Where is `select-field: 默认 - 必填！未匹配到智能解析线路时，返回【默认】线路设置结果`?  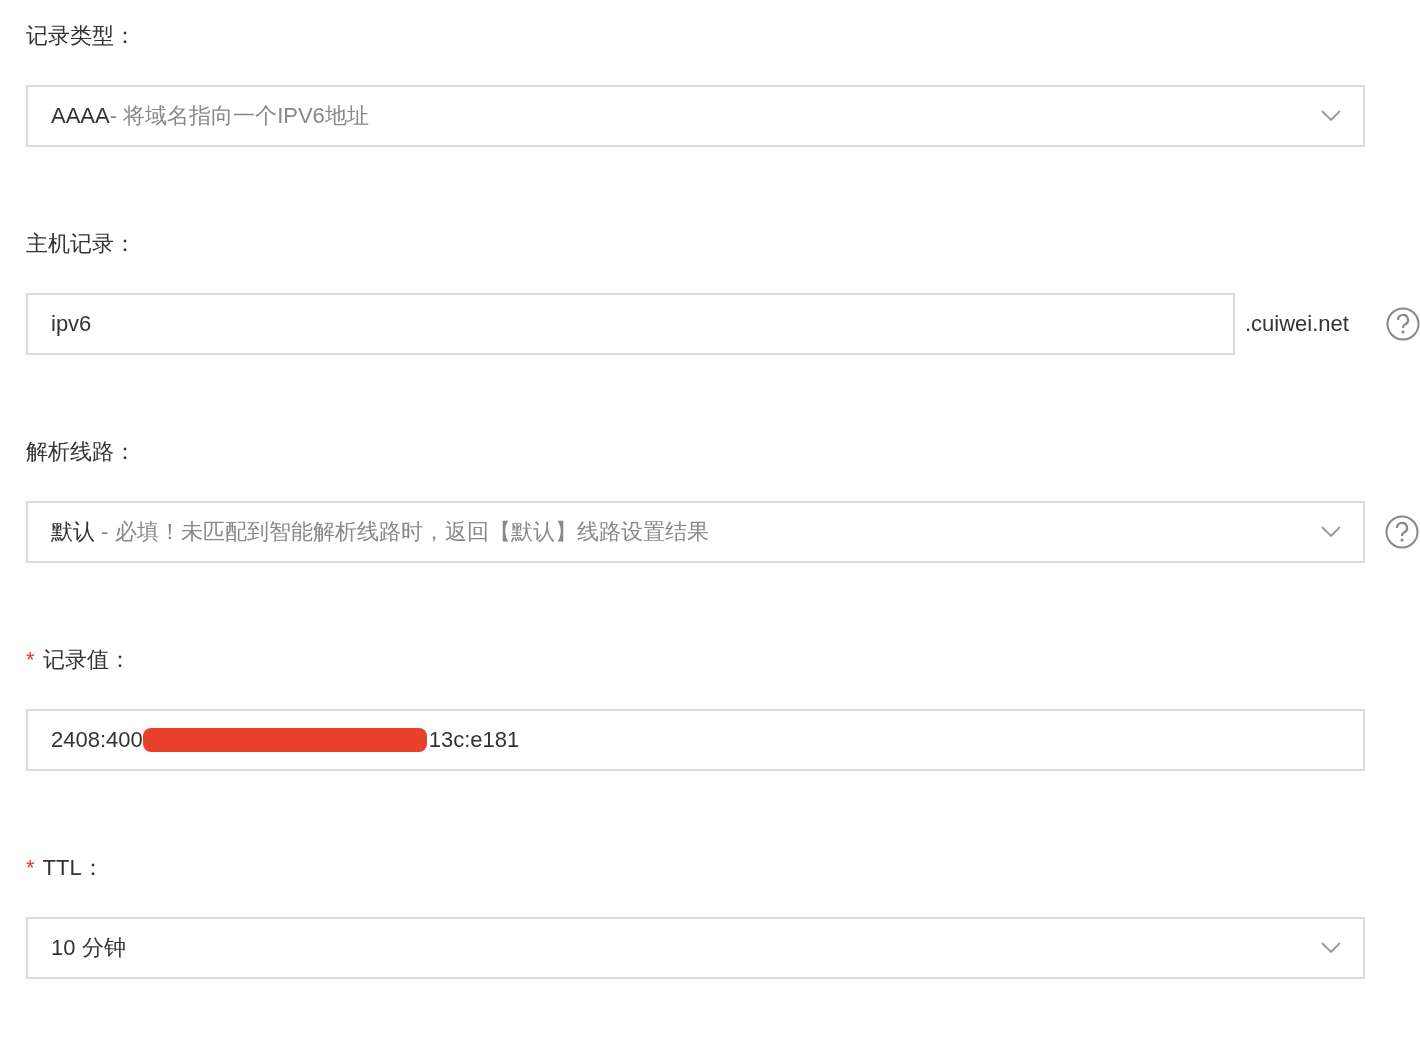 select-field: 默认 - 必填！未匹配到智能解析线路时，返回【默认】线路设置结果 is located at coordinates (695, 532).